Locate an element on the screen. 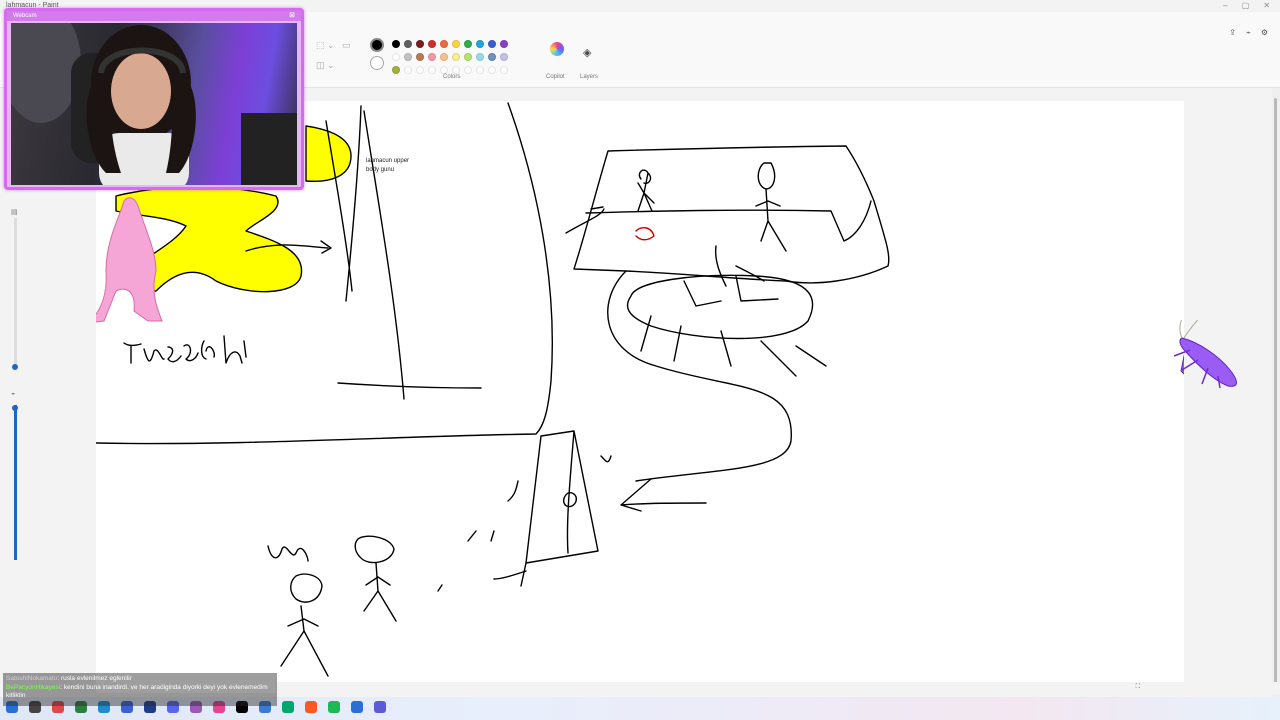  couch-ellipse is located at coordinates (720, 307).